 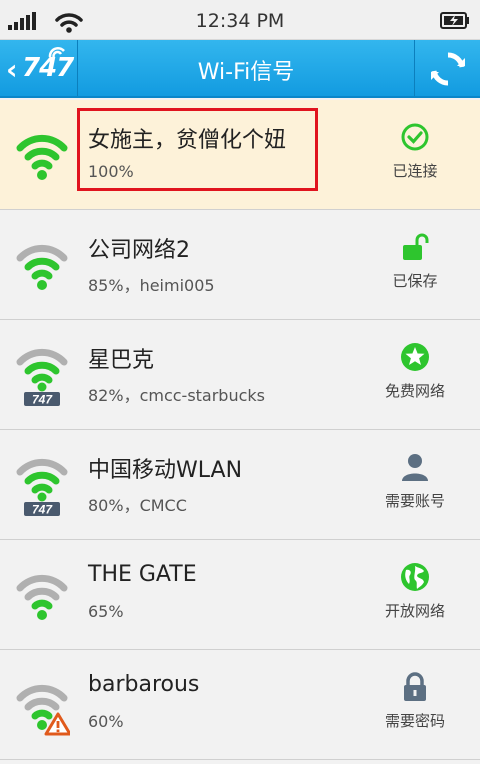 What do you see at coordinates (106, 611) in the screenshot?
I see `wifi-detail: 65%` at bounding box center [106, 611].